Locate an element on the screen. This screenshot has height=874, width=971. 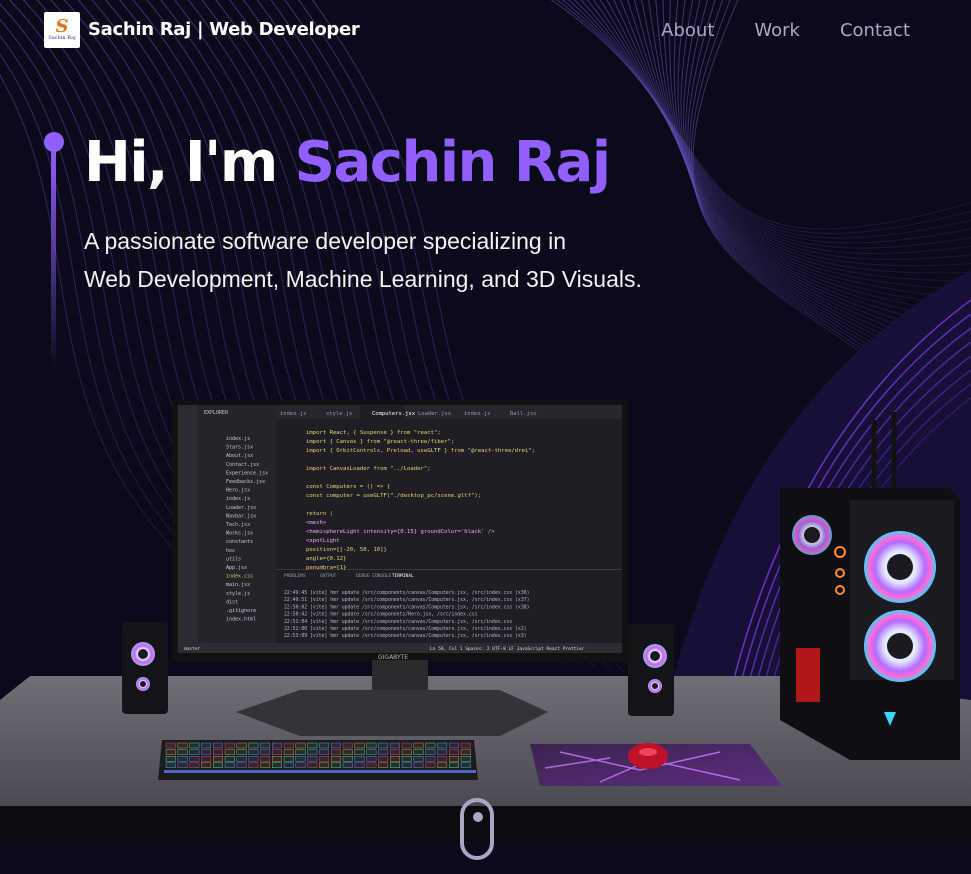
code-line: angle={0.12} is located at coordinates (326, 559).